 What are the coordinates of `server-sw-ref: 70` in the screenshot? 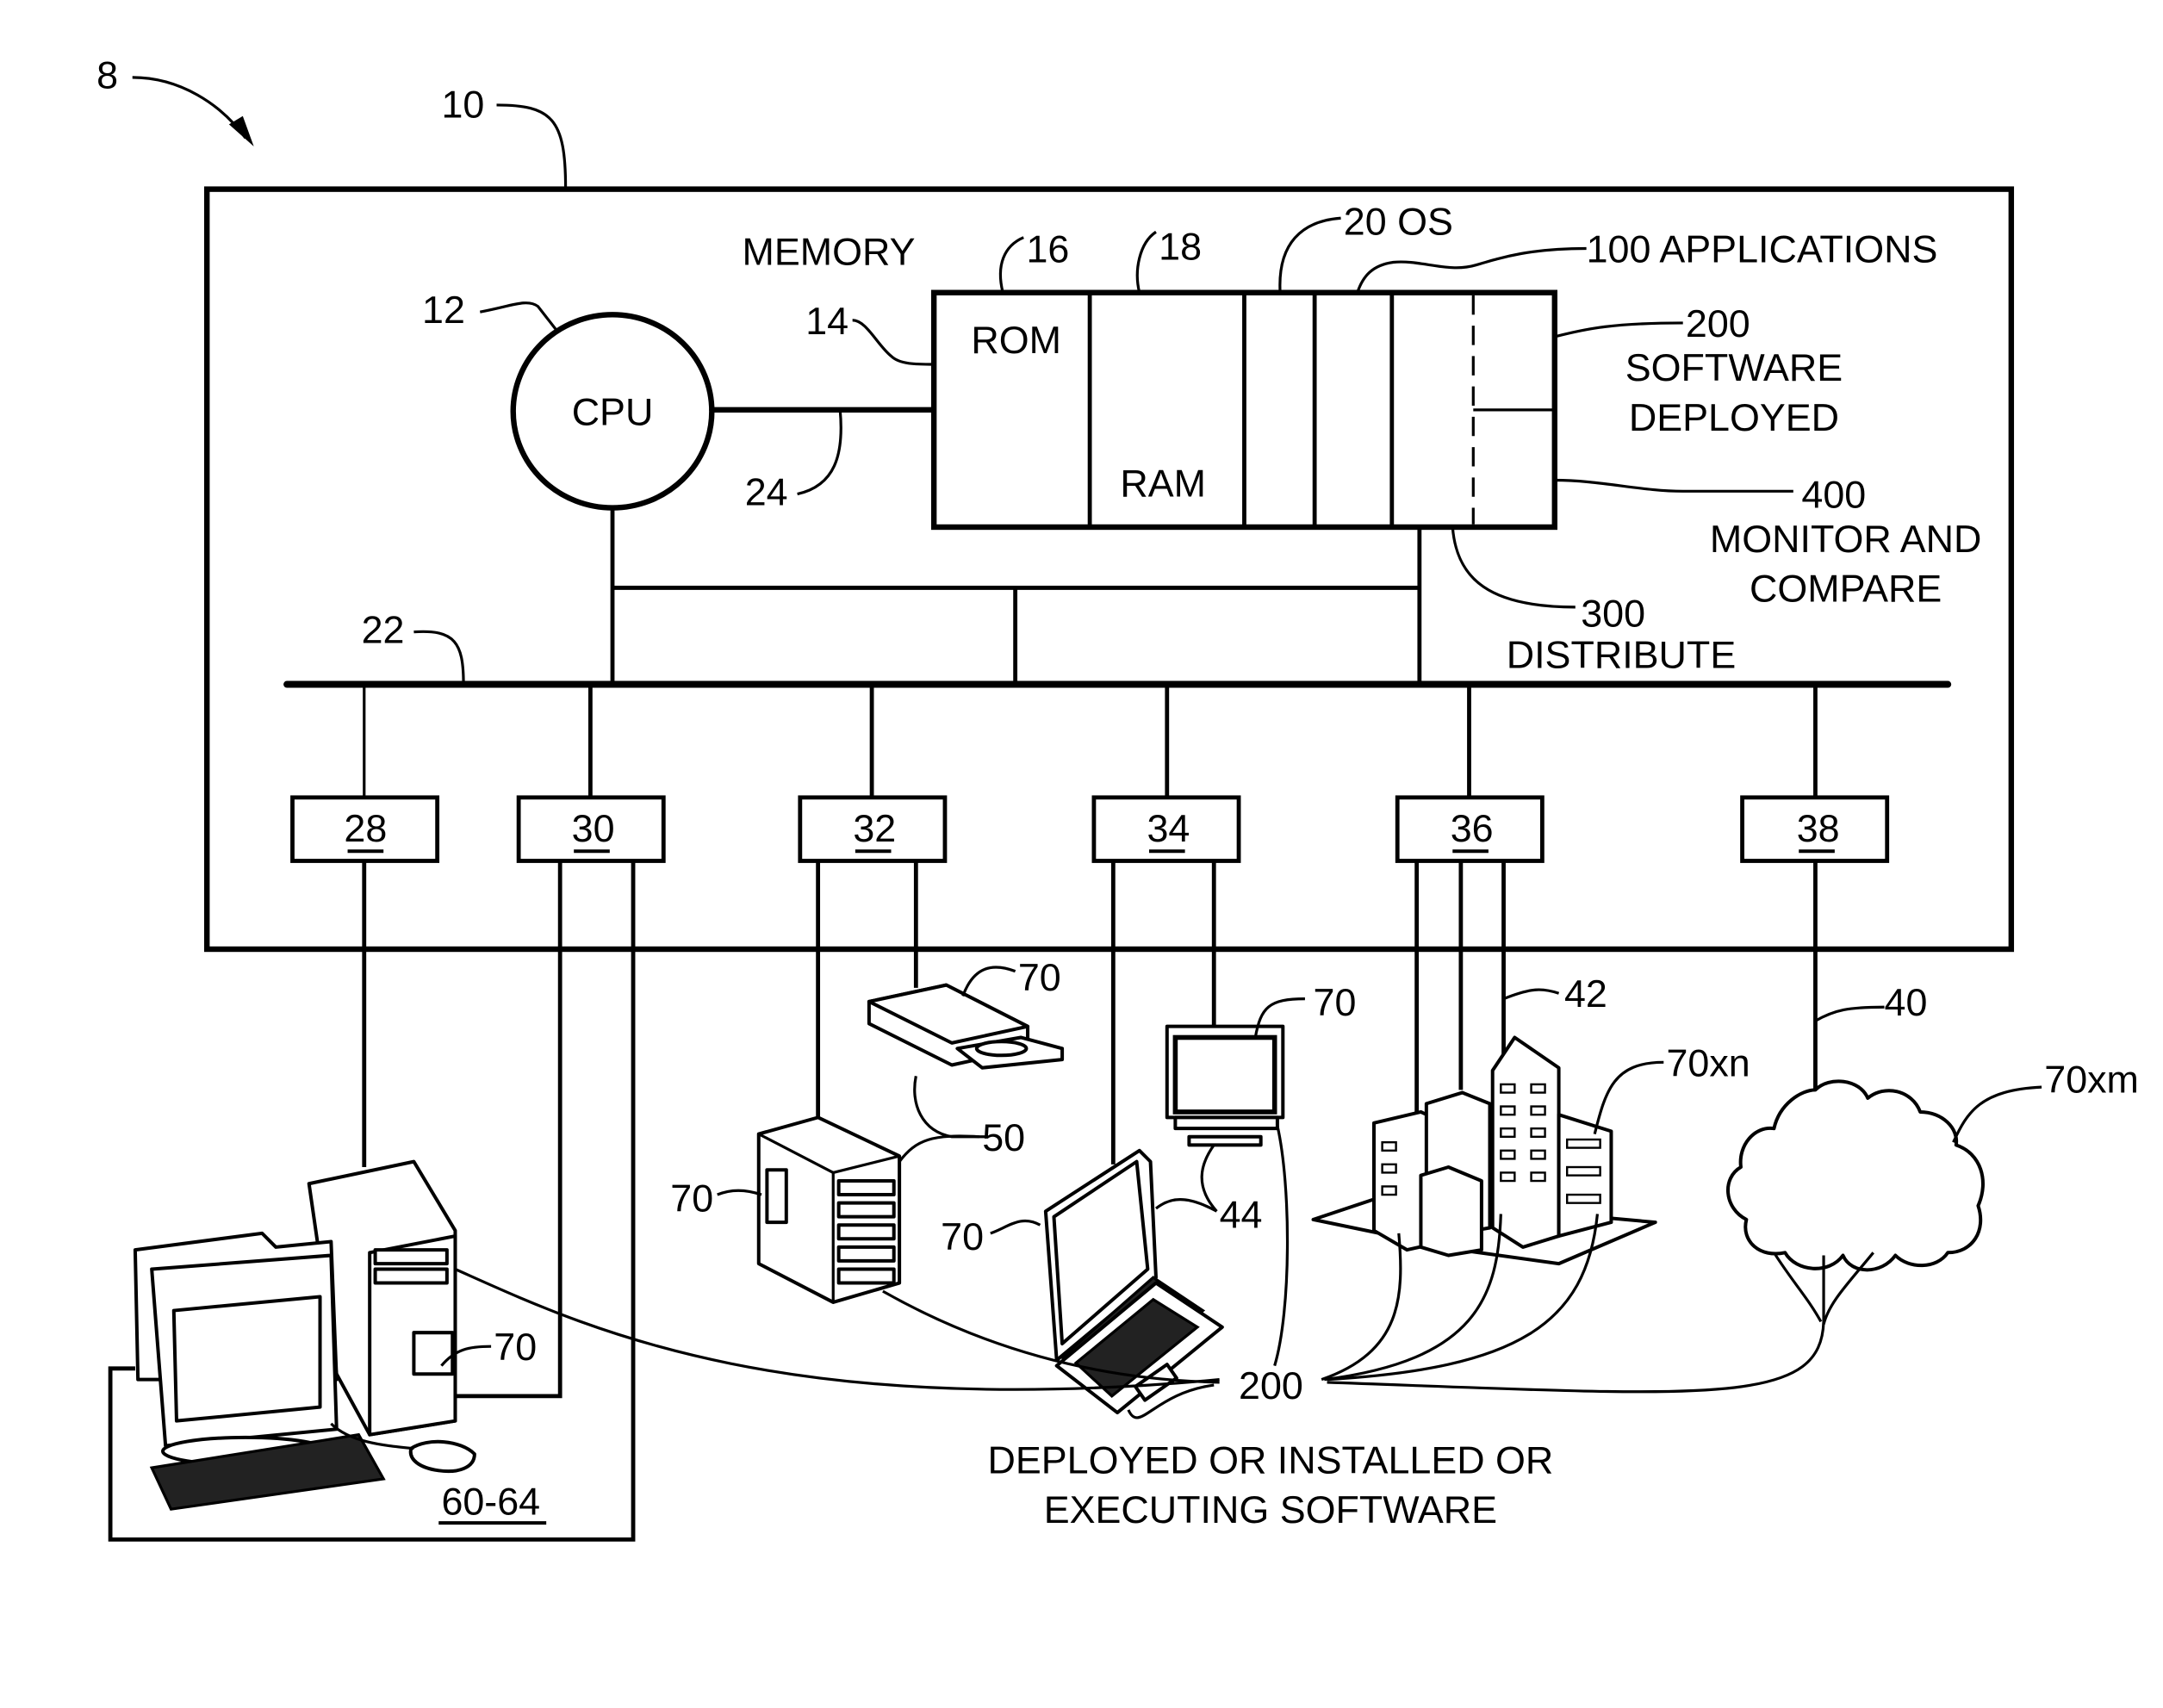 It's located at (691, 1198).